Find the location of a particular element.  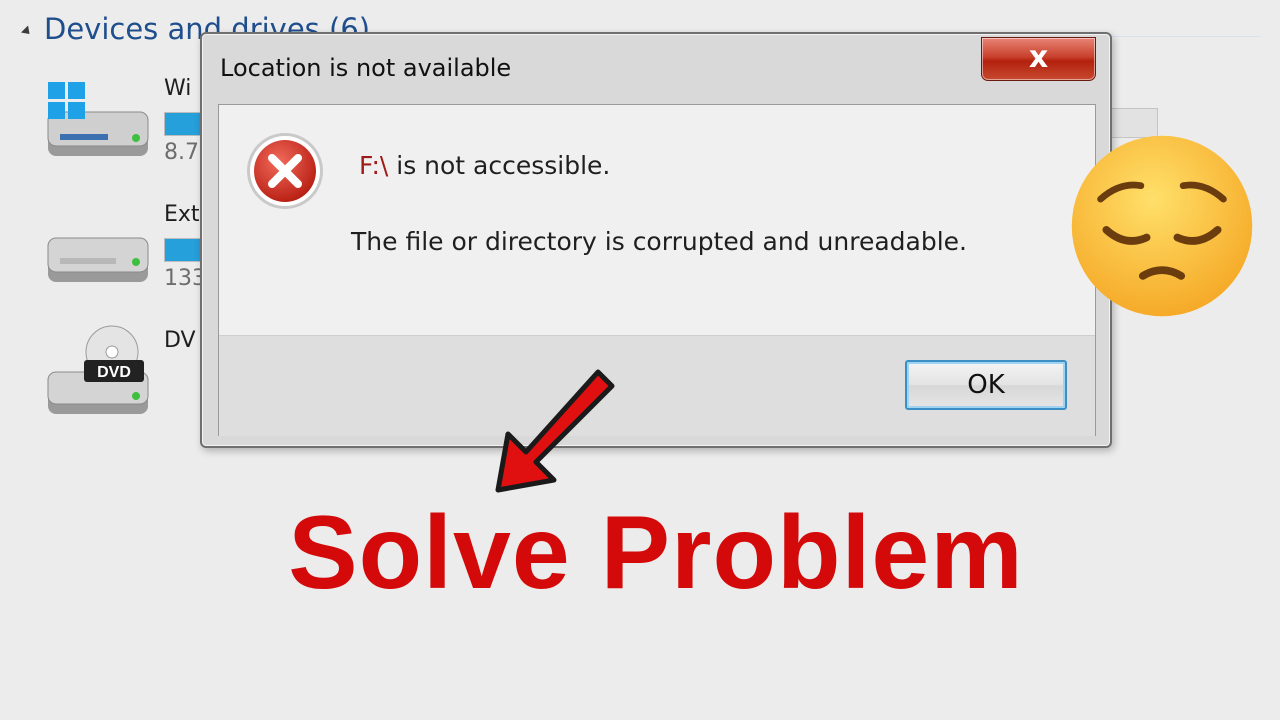

close-icon: x is located at coordinates (1038, 57).